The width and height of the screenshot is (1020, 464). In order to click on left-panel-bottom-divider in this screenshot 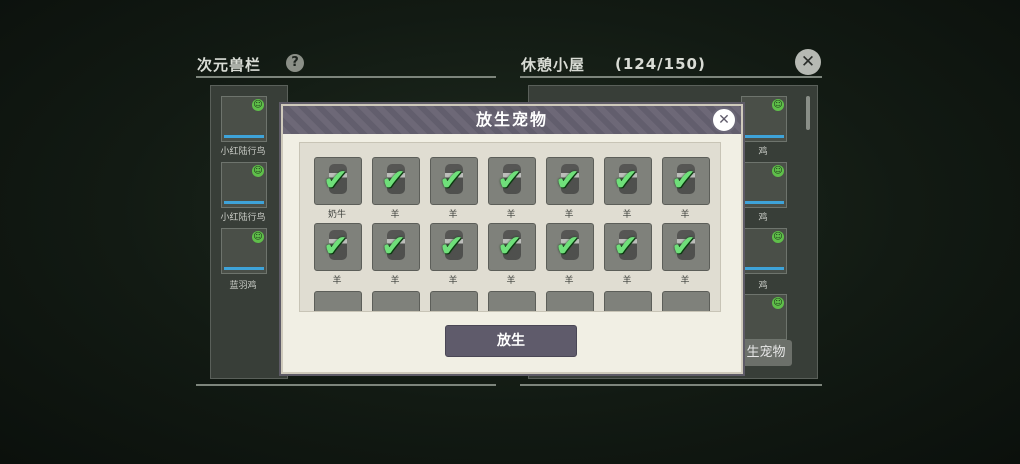, I will do `click(346, 385)`.